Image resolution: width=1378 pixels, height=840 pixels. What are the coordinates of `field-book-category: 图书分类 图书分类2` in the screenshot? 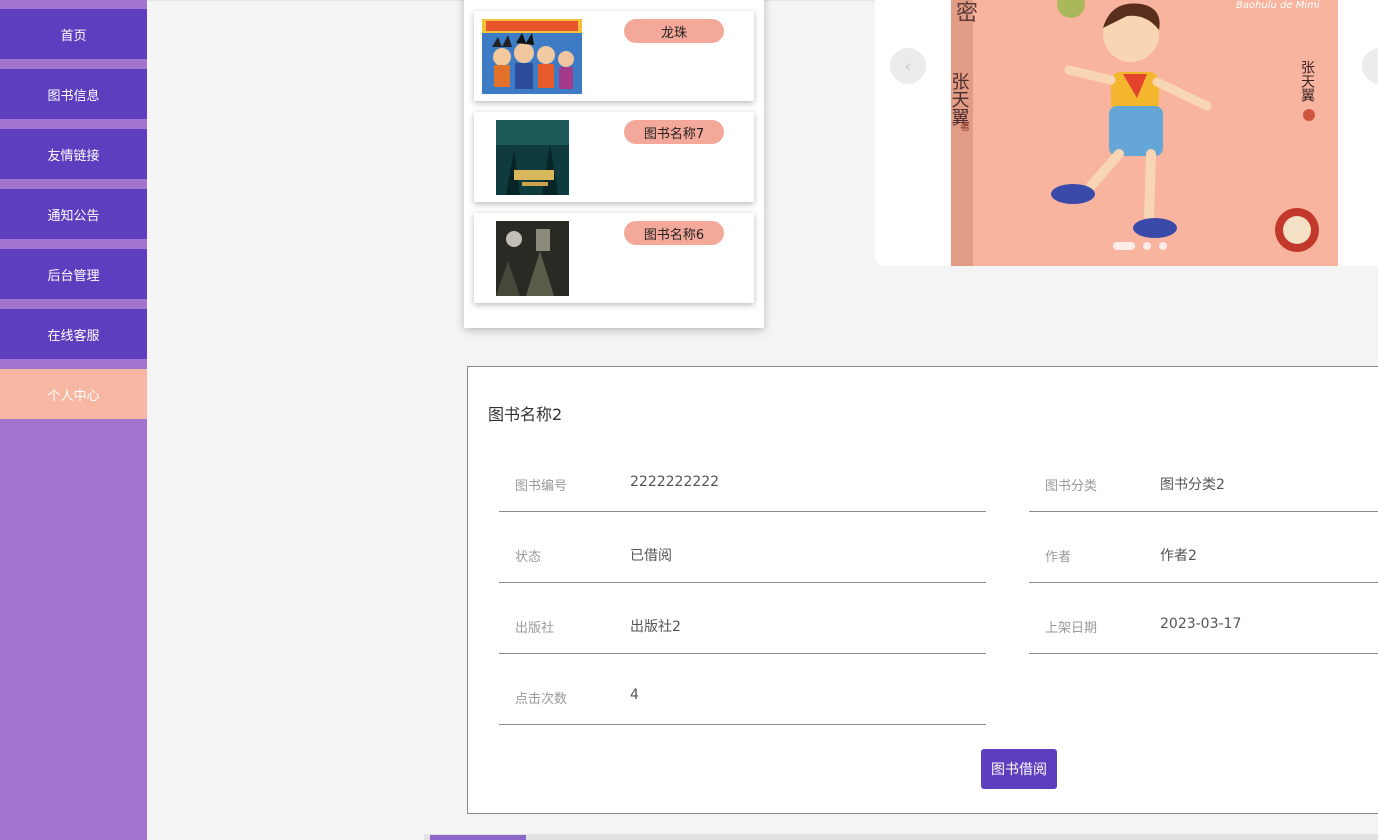 It's located at (1203, 476).